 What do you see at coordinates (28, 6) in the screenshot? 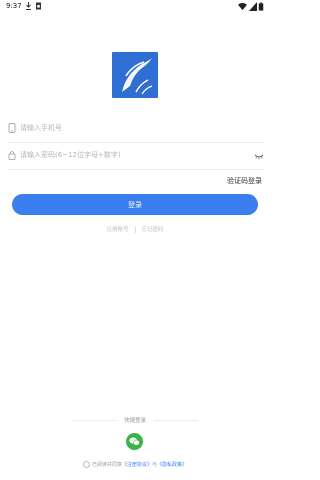
I see `download-icon` at bounding box center [28, 6].